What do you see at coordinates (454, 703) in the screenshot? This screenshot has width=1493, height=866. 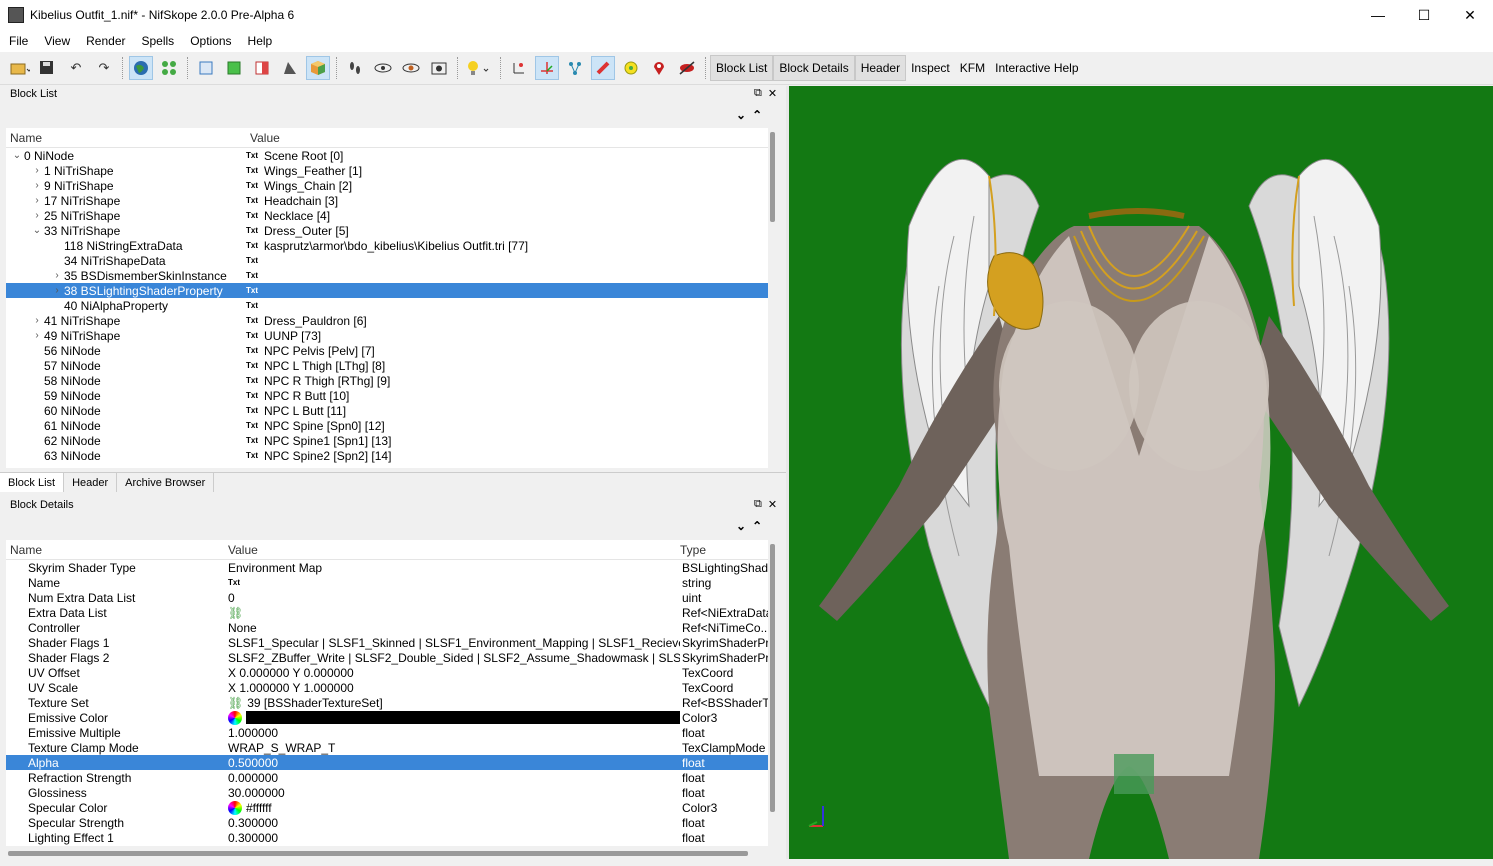 I see `detail-value: ⛓ 39 [BSShaderTextureSet]` at bounding box center [454, 703].